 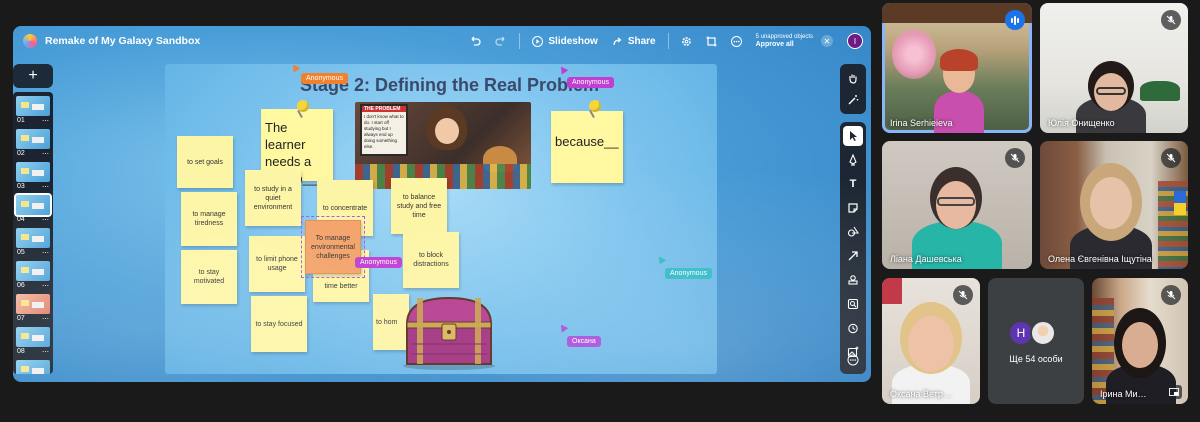 I want to click on undo-button, so click(x=475, y=41).